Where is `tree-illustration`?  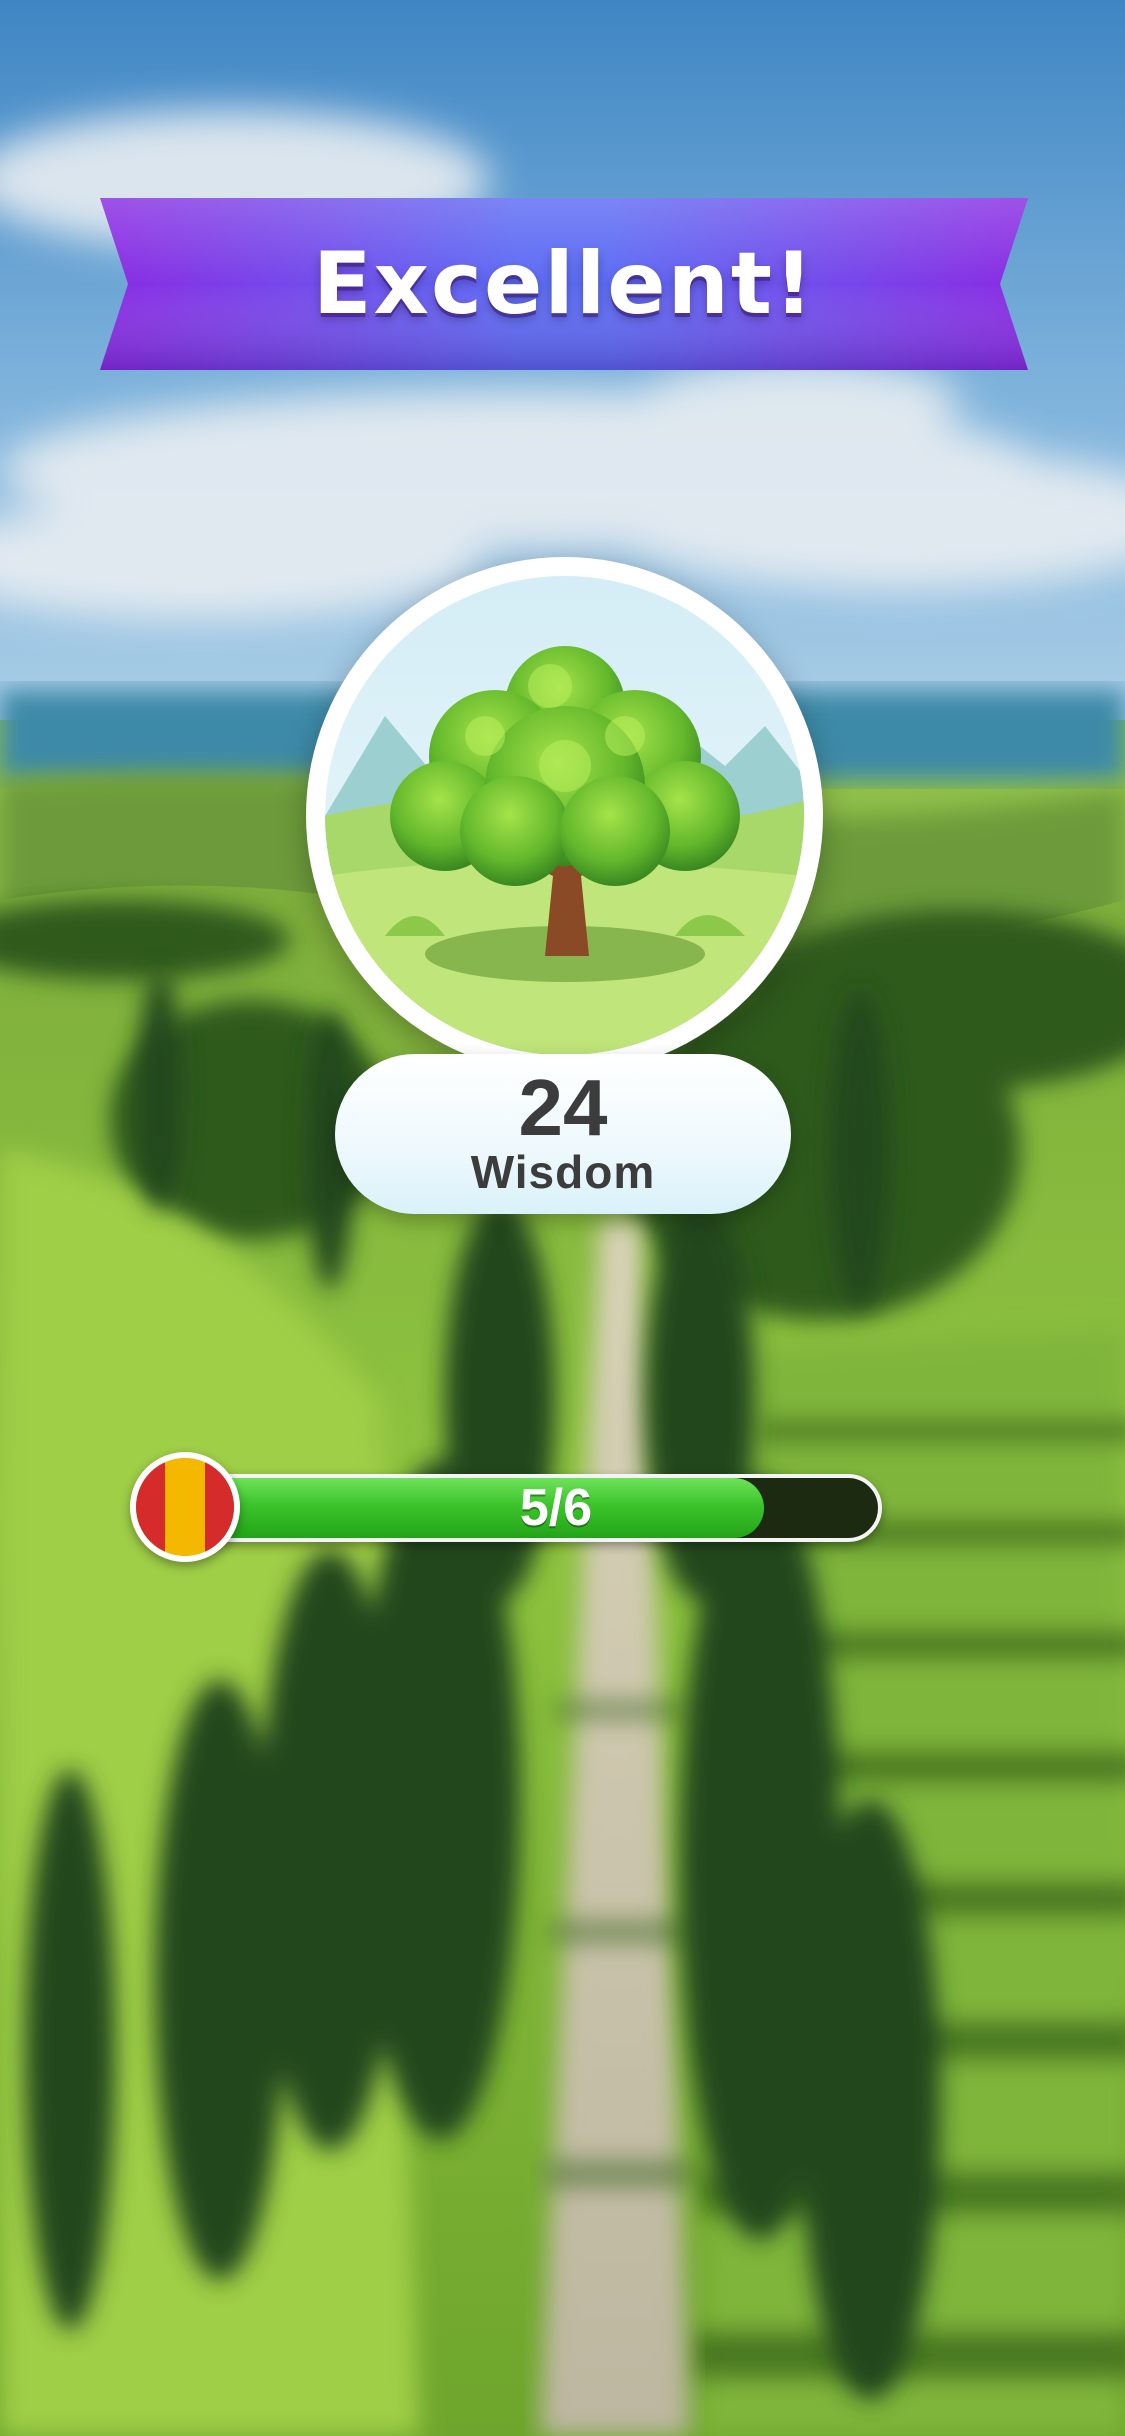 tree-illustration is located at coordinates (564, 815).